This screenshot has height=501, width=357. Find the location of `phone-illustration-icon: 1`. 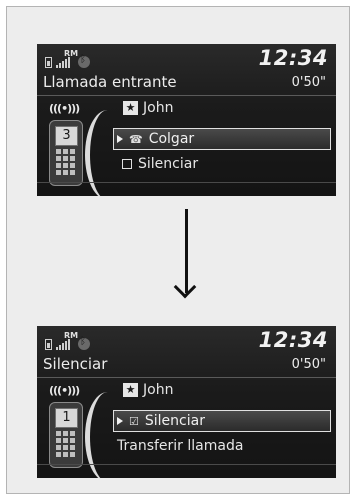

phone-illustration-icon: 1 is located at coordinates (66, 435).